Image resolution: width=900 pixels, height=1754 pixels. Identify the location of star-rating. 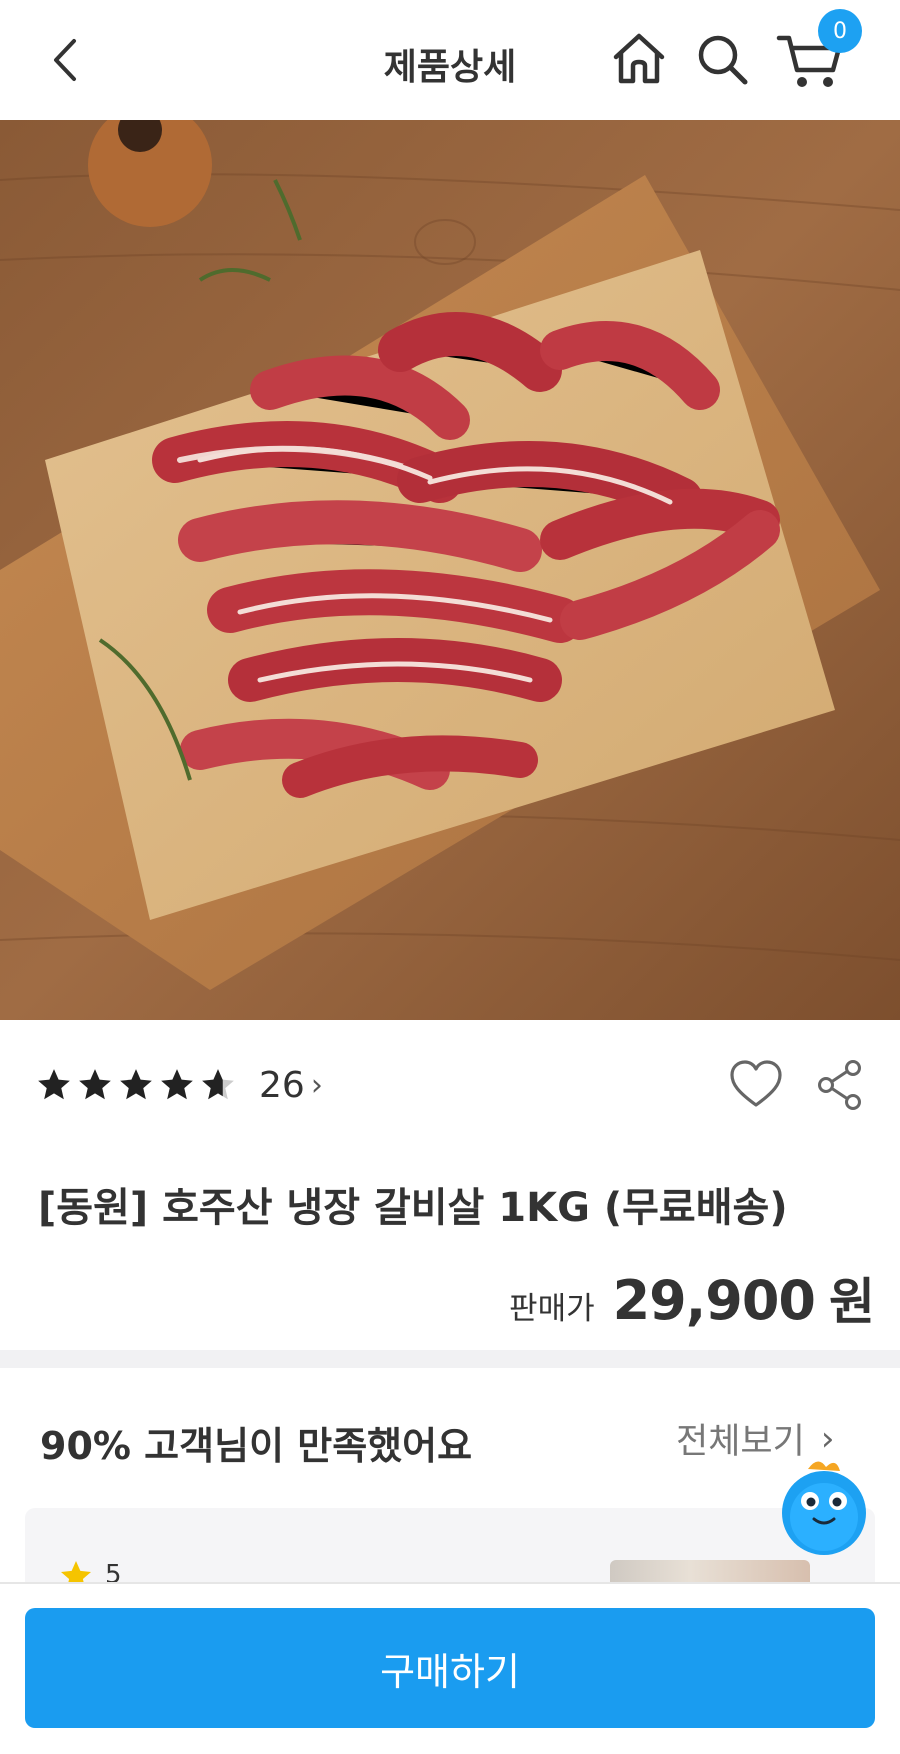
(136, 1085).